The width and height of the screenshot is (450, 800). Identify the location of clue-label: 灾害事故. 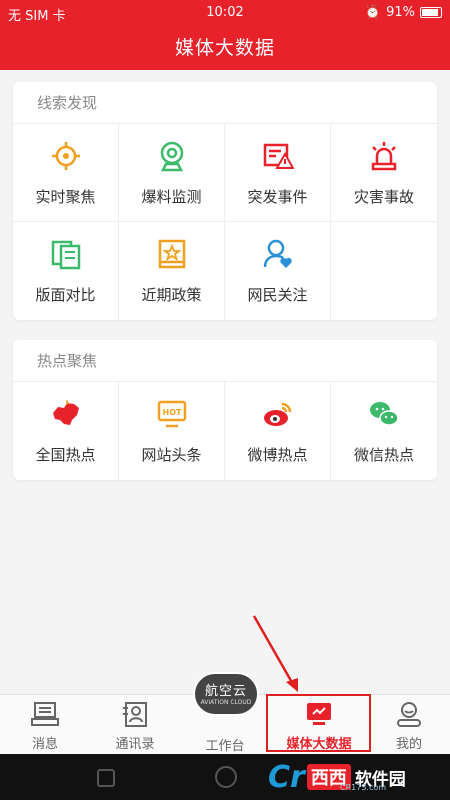
(383, 197).